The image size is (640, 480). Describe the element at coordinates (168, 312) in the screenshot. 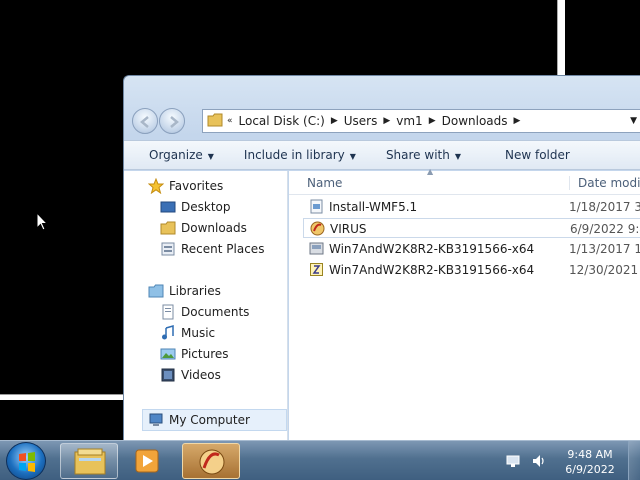

I see `documents-icon` at that location.